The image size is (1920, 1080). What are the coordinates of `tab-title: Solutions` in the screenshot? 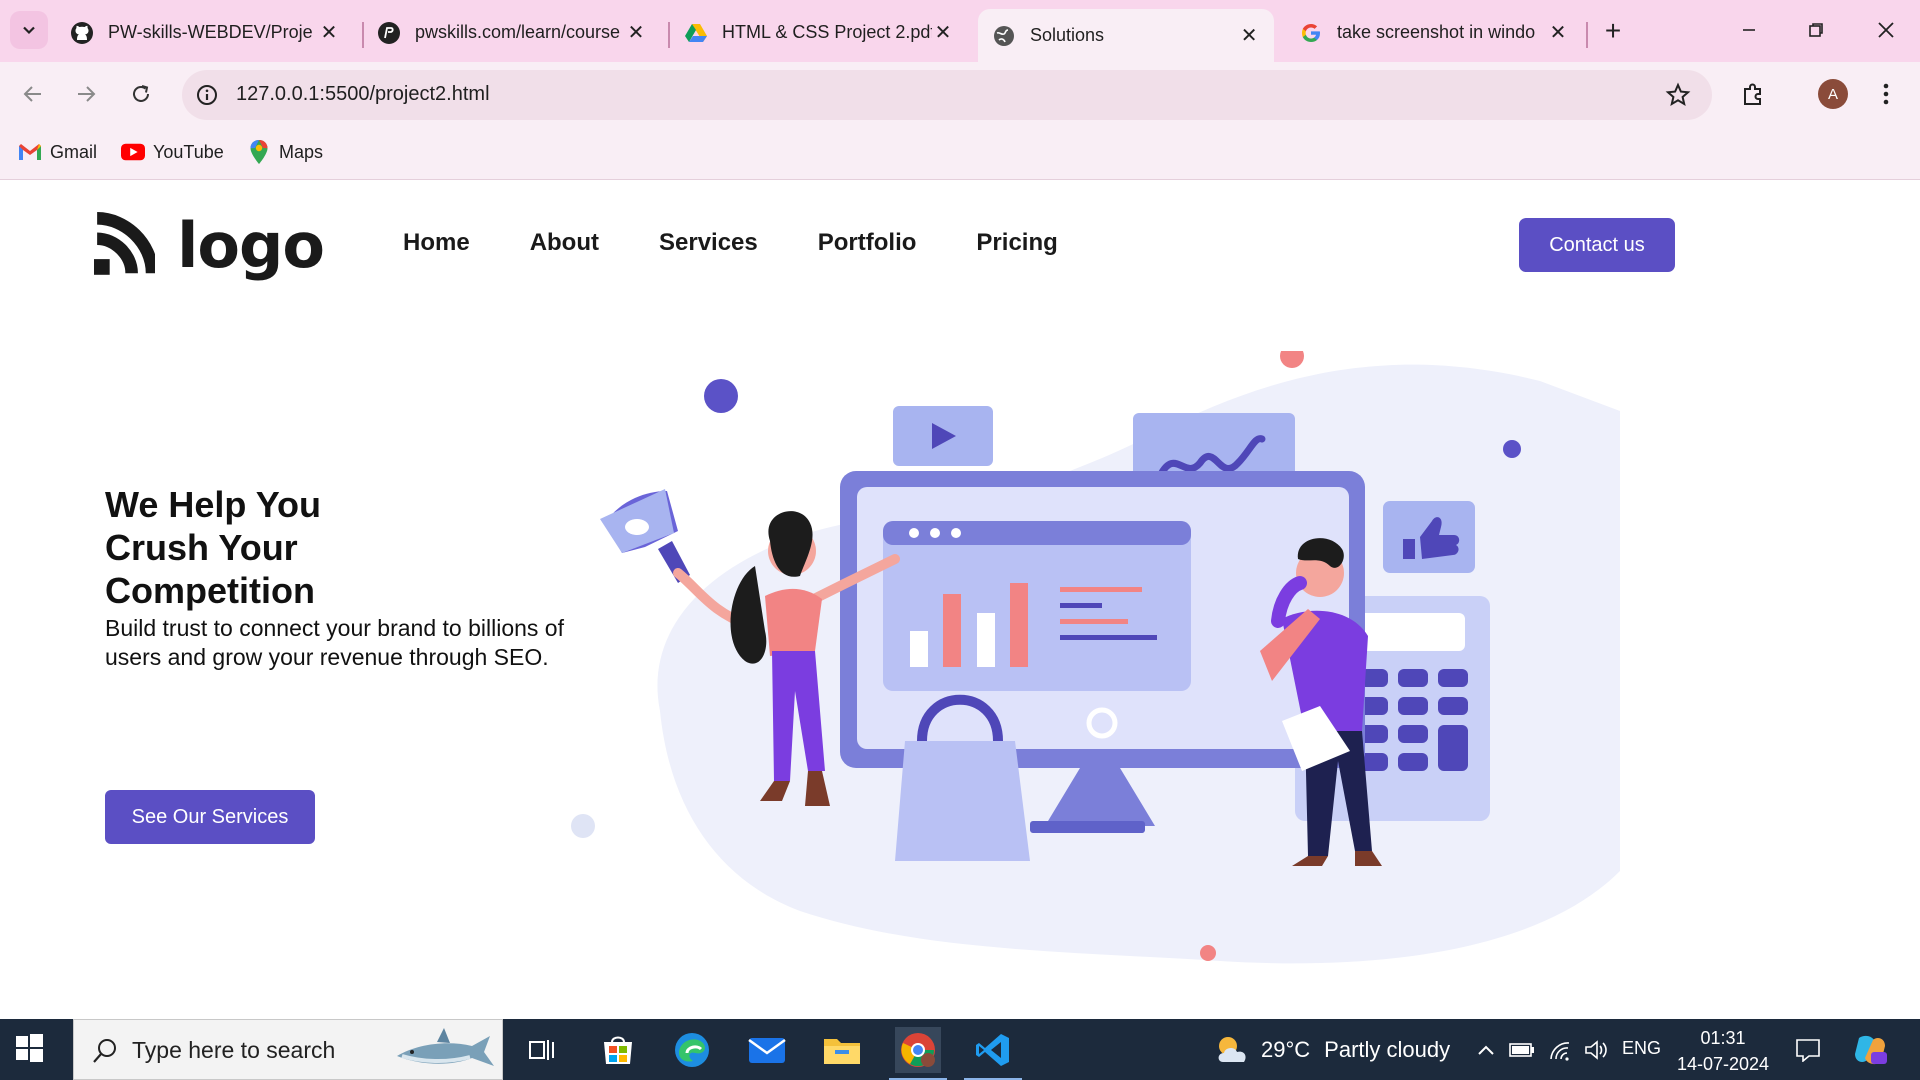 It's located at (1067, 35).